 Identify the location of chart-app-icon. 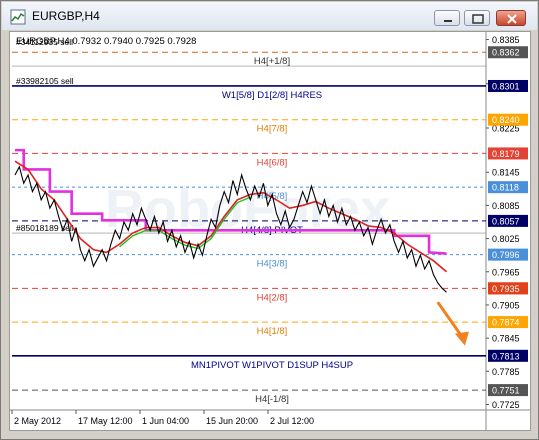
(18, 17).